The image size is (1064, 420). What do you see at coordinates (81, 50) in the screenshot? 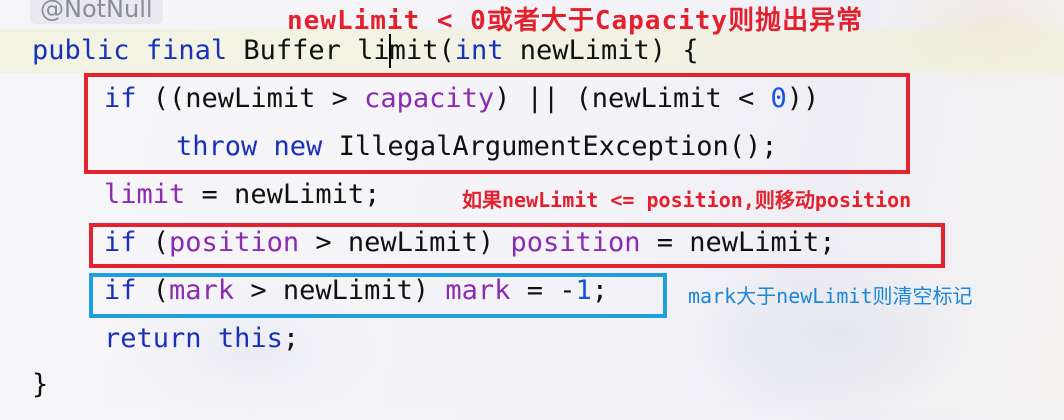
I see `keyword-public: public` at bounding box center [81, 50].